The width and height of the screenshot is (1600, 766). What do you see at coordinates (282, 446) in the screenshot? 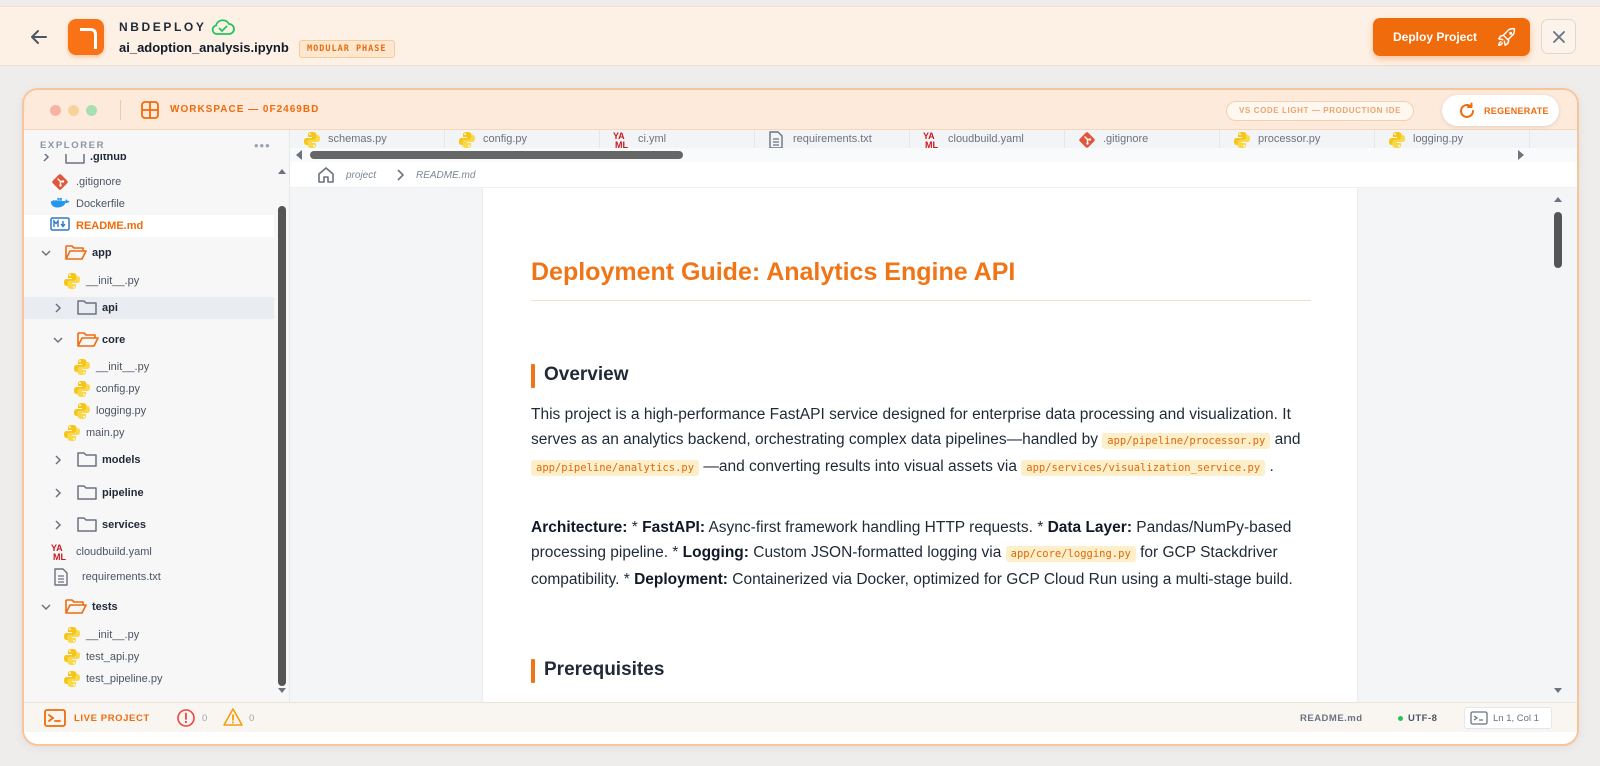
I see `explorer-scroll-thumb` at bounding box center [282, 446].